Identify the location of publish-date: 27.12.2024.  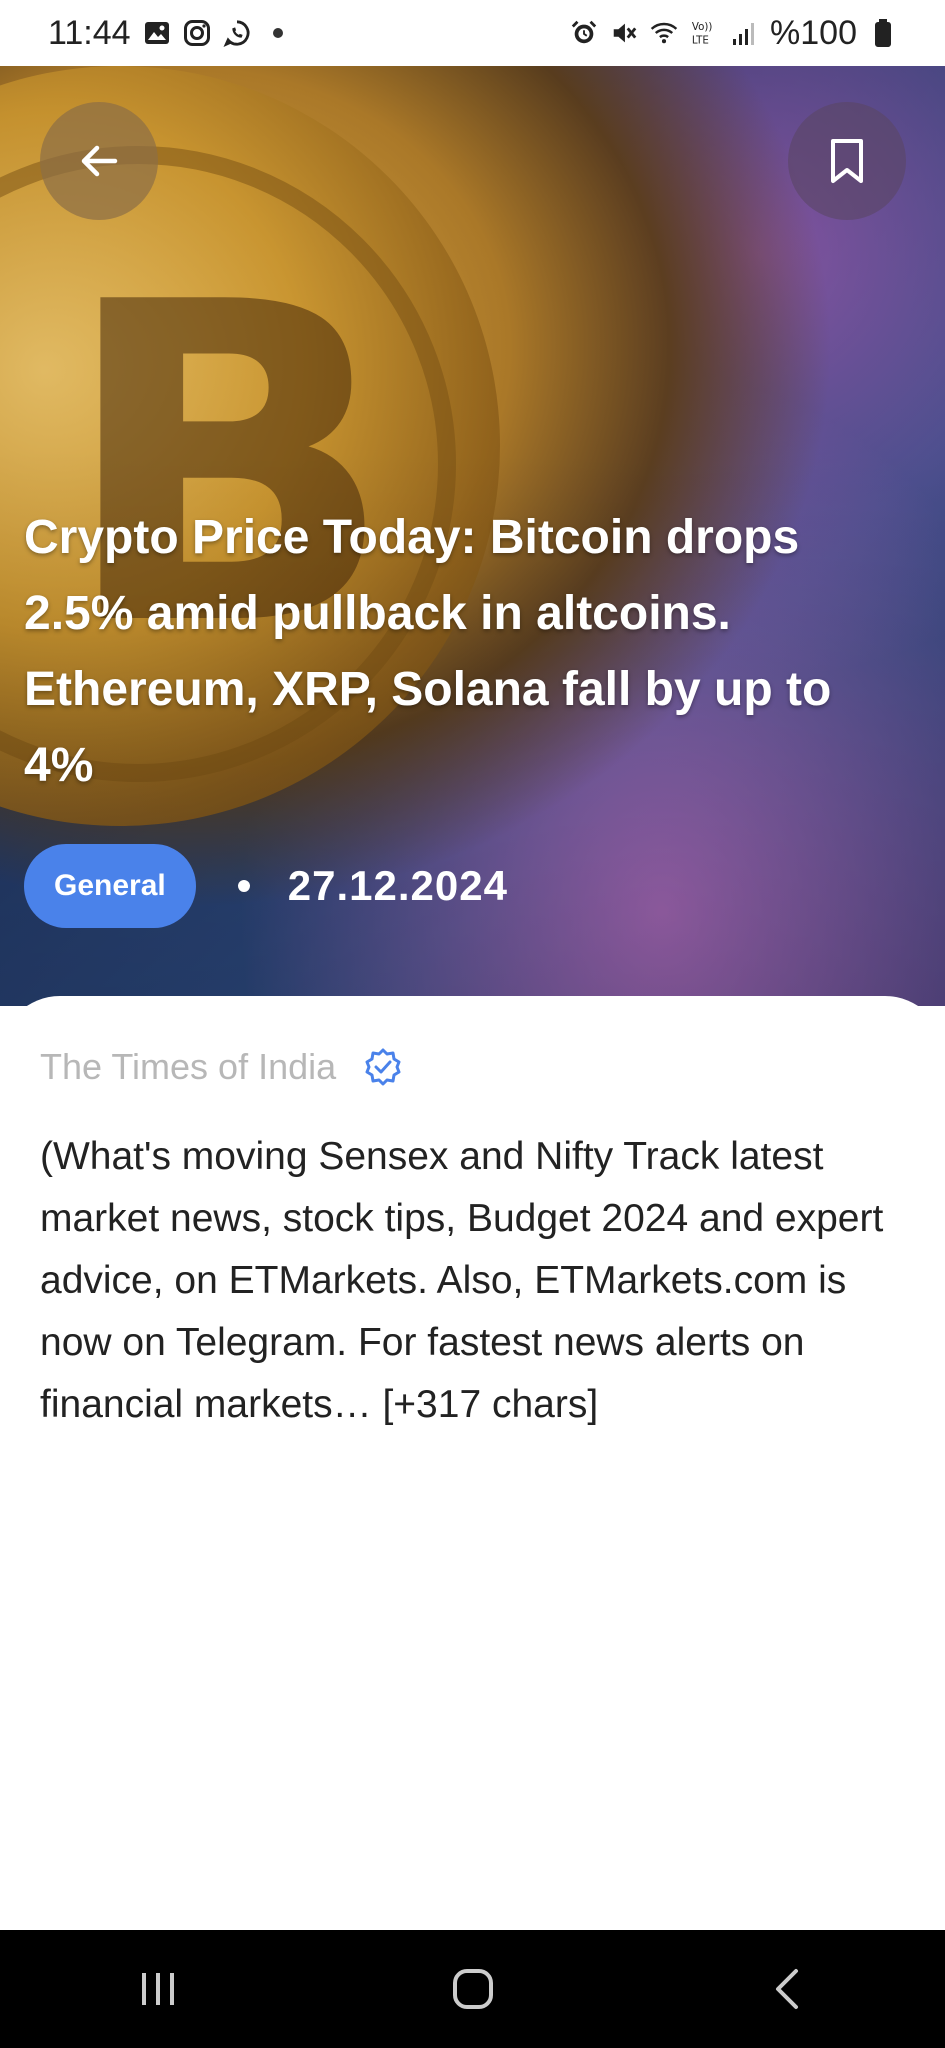
(397, 885).